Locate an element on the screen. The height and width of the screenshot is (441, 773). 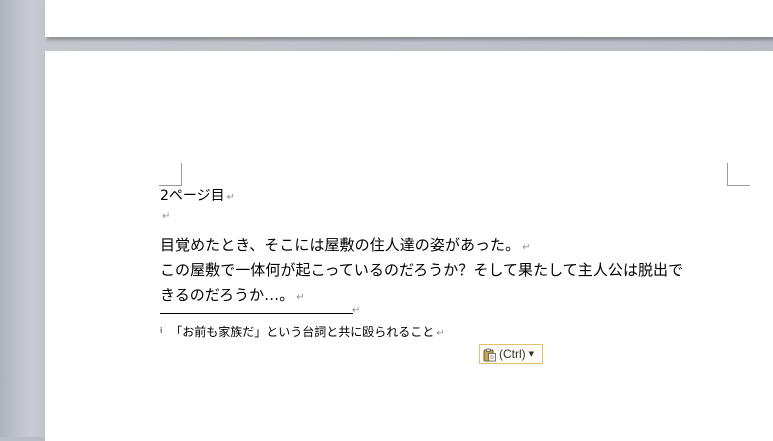
body-text: この屋敷で一体何が起こっているのだろうか？そして果たして主人公は脱出で is located at coordinates (422, 270).